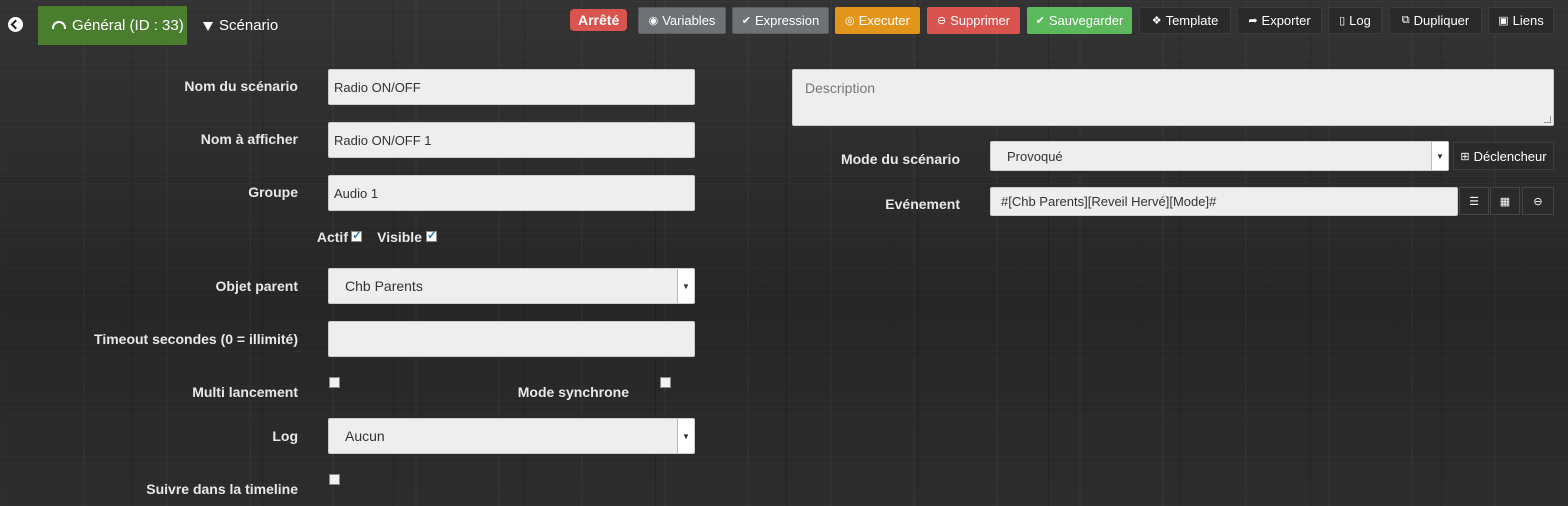  Describe the element at coordinates (334, 382) in the screenshot. I see `multi-lancement-checkbox` at that location.